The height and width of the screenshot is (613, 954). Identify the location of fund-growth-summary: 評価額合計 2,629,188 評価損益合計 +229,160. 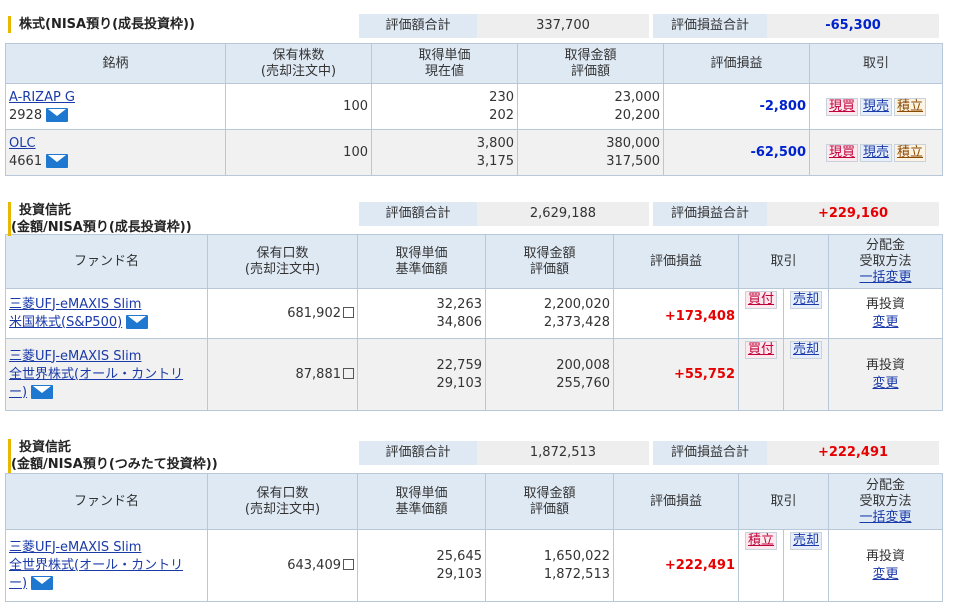
(649, 214).